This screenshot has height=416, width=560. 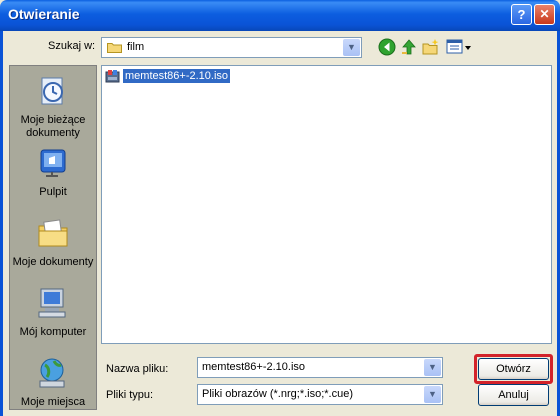 What do you see at coordinates (544, 14) in the screenshot?
I see `close-button: ✕` at bounding box center [544, 14].